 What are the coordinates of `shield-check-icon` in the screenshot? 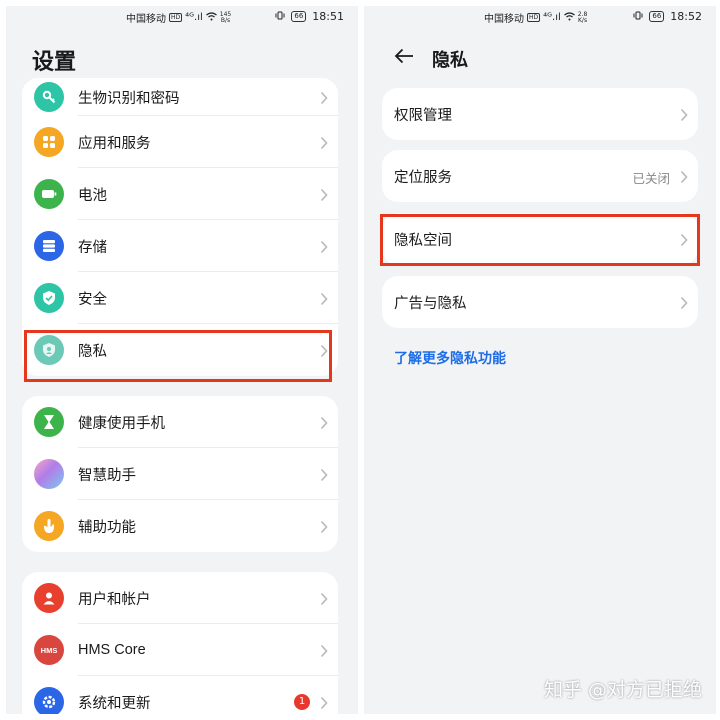 It's located at (49, 298).